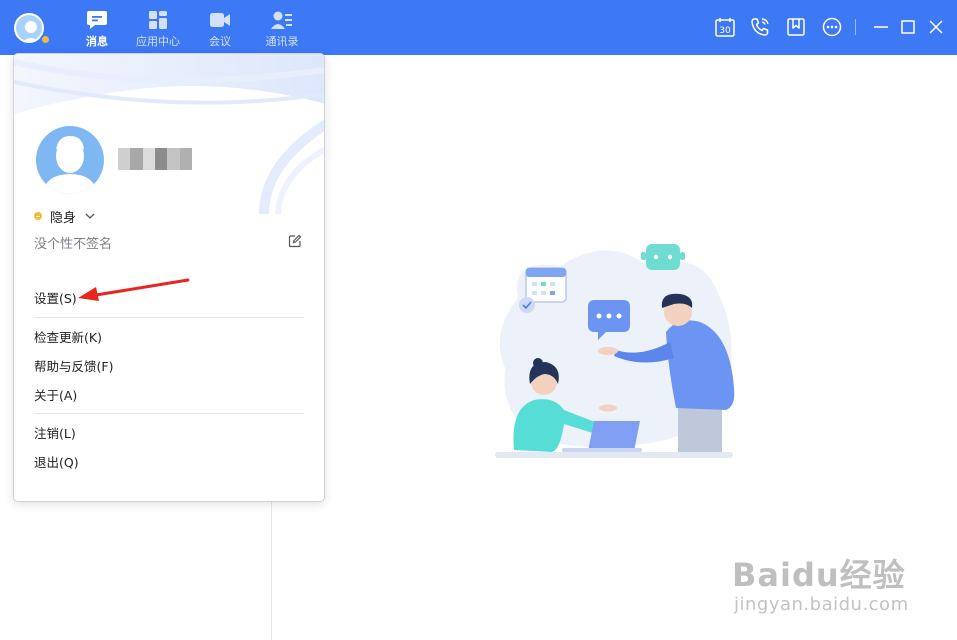  I want to click on tab-label: 消息, so click(97, 41).